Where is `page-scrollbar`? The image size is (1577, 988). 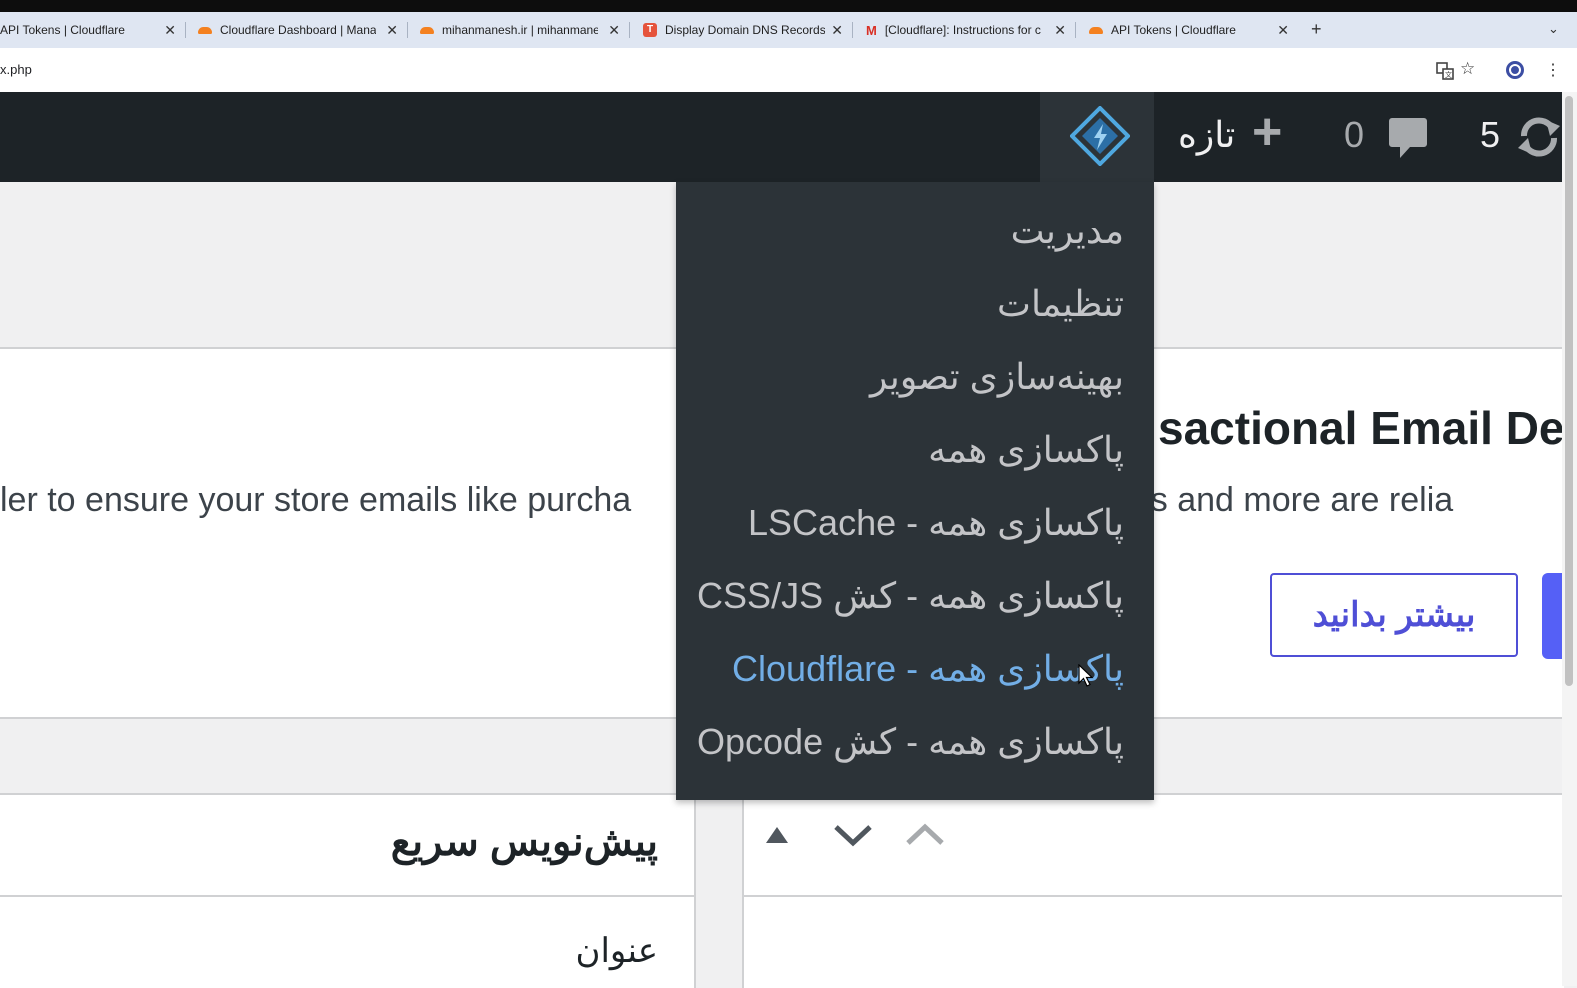
page-scrollbar is located at coordinates (1569, 539).